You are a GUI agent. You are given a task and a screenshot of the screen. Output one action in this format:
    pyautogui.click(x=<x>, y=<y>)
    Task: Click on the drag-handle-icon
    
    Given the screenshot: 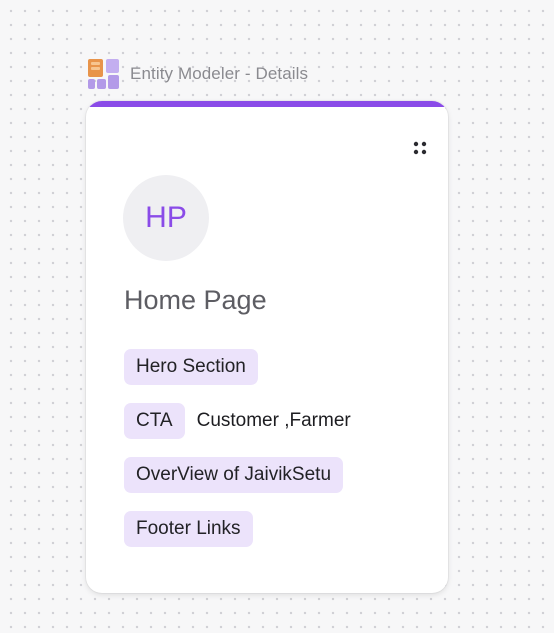 What is the action you would take?
    pyautogui.click(x=420, y=148)
    